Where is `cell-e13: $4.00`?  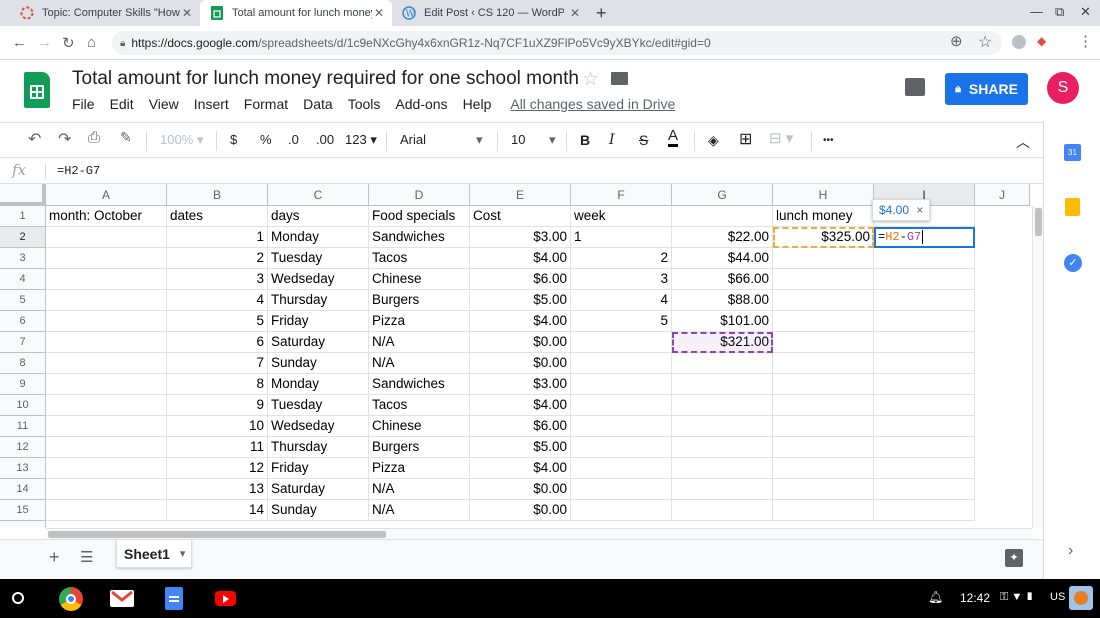 cell-e13: $4.00 is located at coordinates (520, 468).